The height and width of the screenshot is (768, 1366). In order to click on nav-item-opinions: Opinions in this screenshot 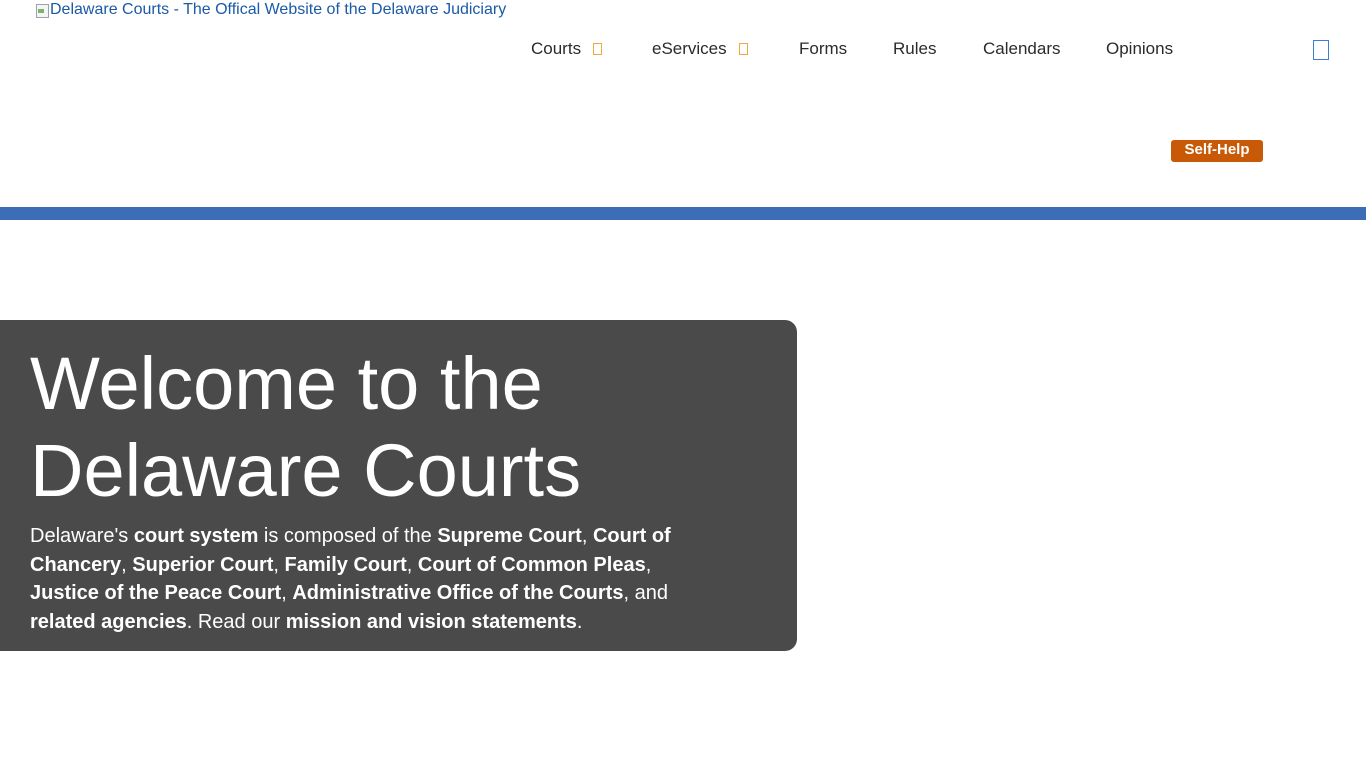, I will do `click(1139, 49)`.